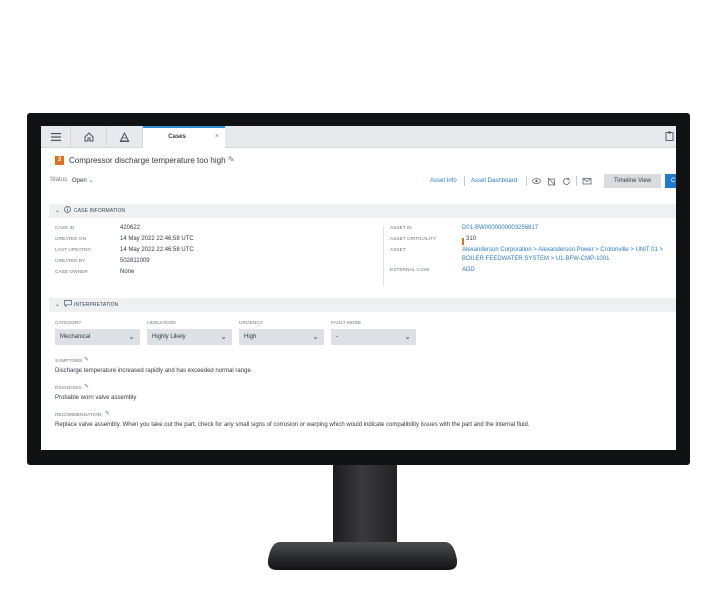 The image size is (705, 607). I want to click on urgency-dropdown: High ⌄, so click(281, 337).